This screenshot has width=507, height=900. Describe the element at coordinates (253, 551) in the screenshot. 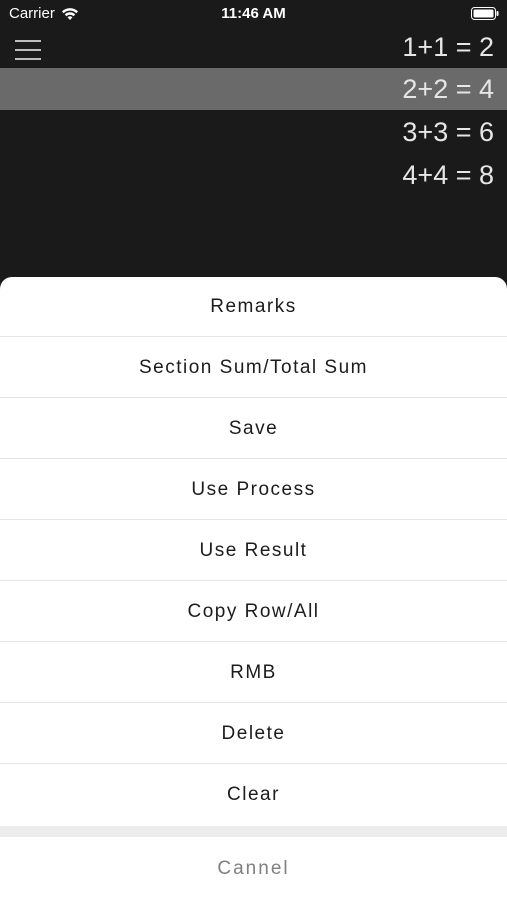

I see `use-result-button: Use Result` at that location.